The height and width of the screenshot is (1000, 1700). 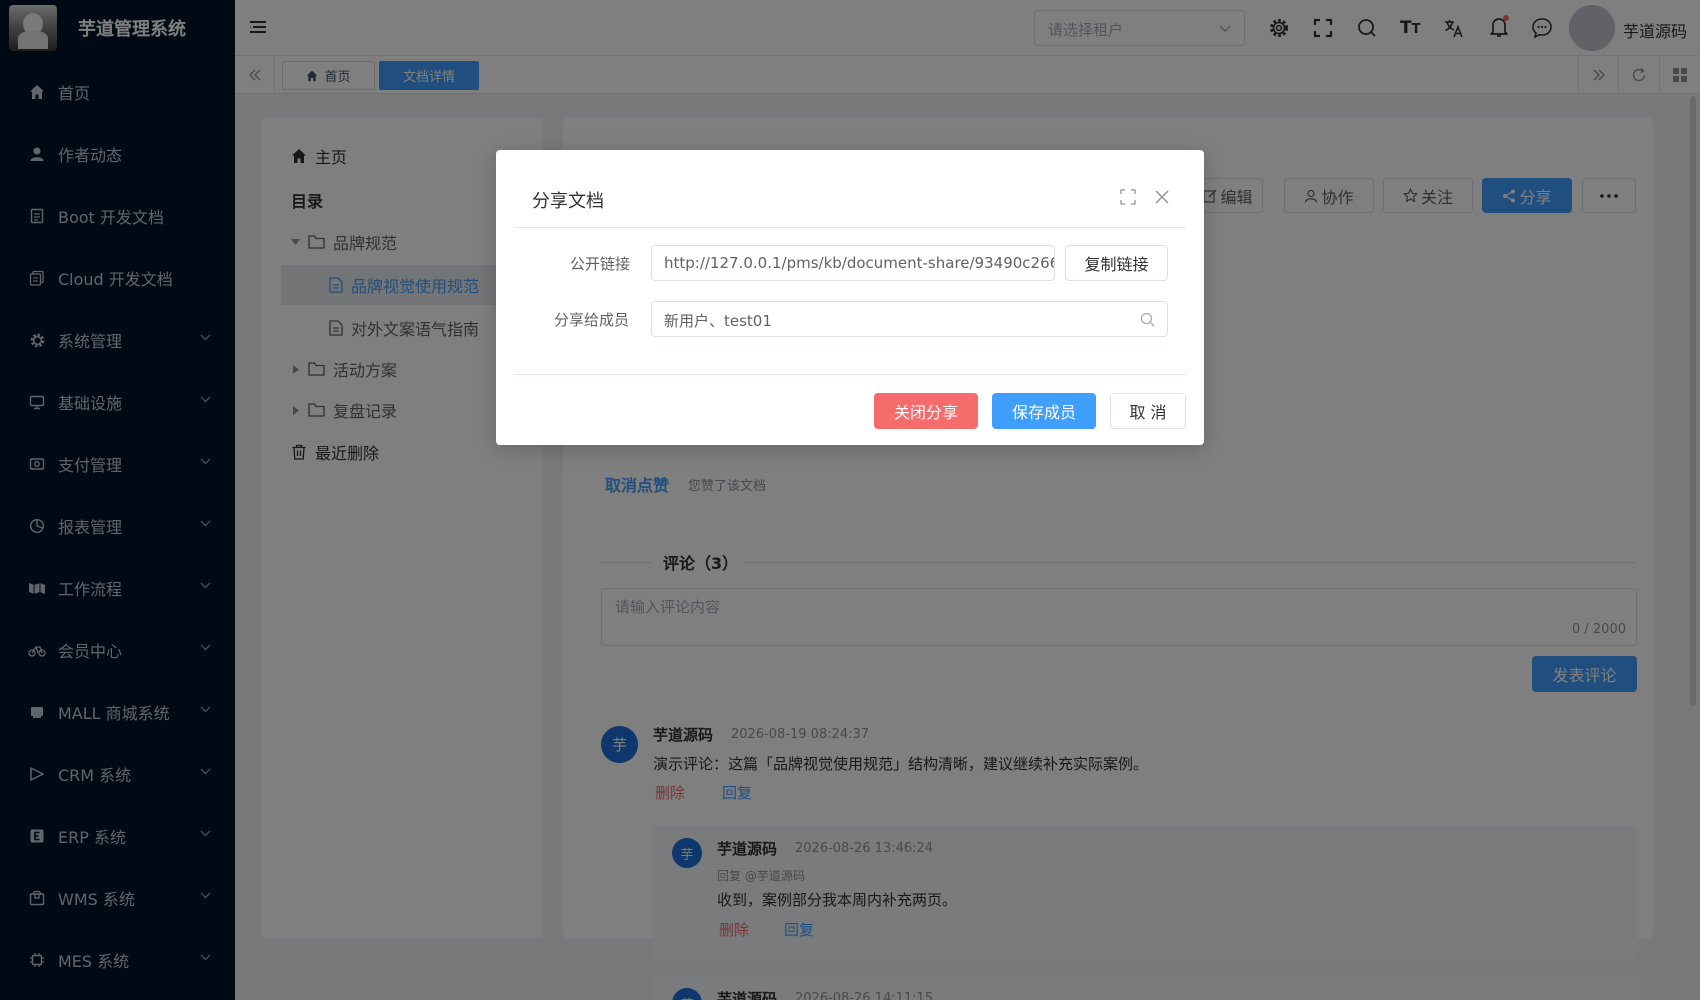 I want to click on save-members-button: 保存成员, so click(x=1044, y=411).